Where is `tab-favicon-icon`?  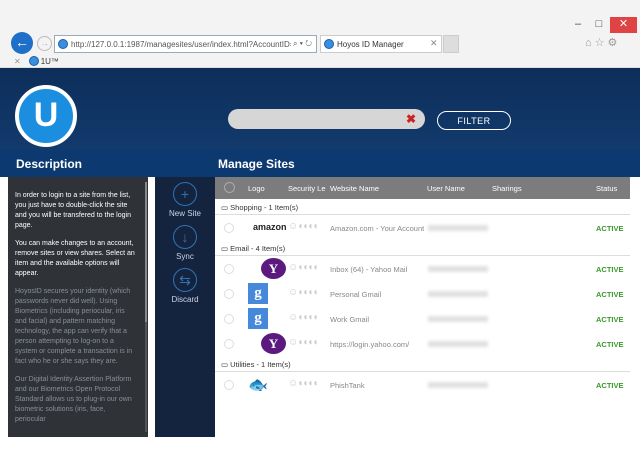 tab-favicon-icon is located at coordinates (329, 44).